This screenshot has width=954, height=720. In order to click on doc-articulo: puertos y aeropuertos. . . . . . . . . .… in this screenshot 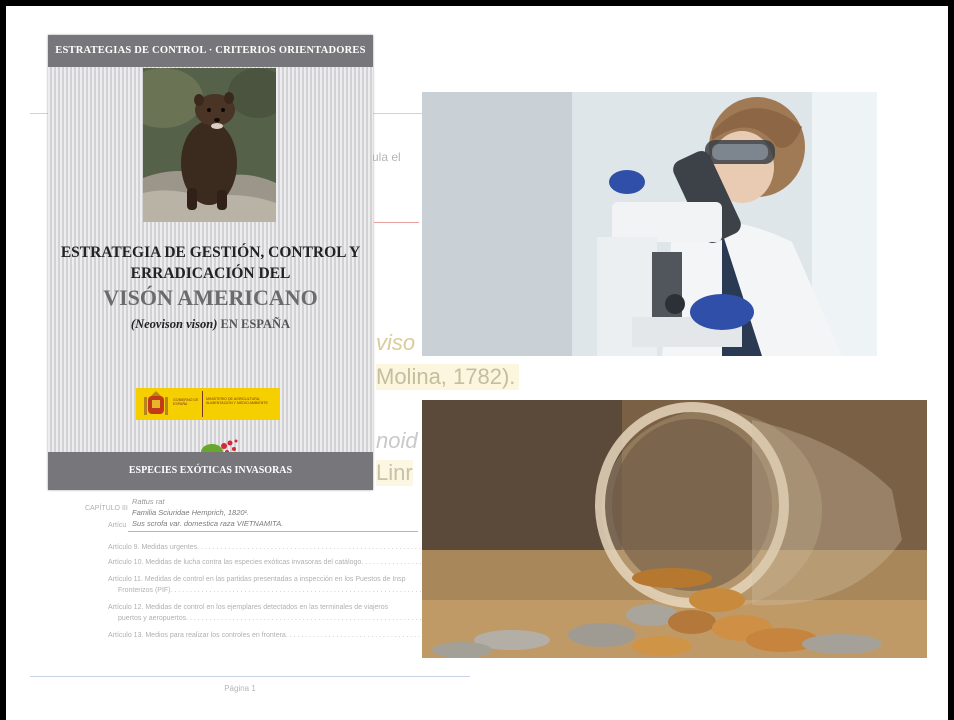, I will do `click(272, 618)`.